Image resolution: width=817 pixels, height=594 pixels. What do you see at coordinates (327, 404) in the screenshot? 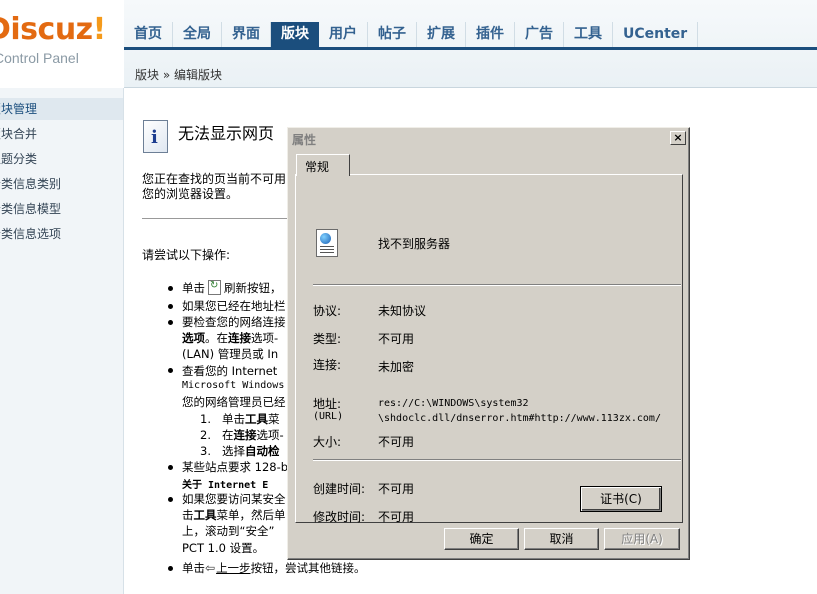
I see `address-label: 地址:` at bounding box center [327, 404].